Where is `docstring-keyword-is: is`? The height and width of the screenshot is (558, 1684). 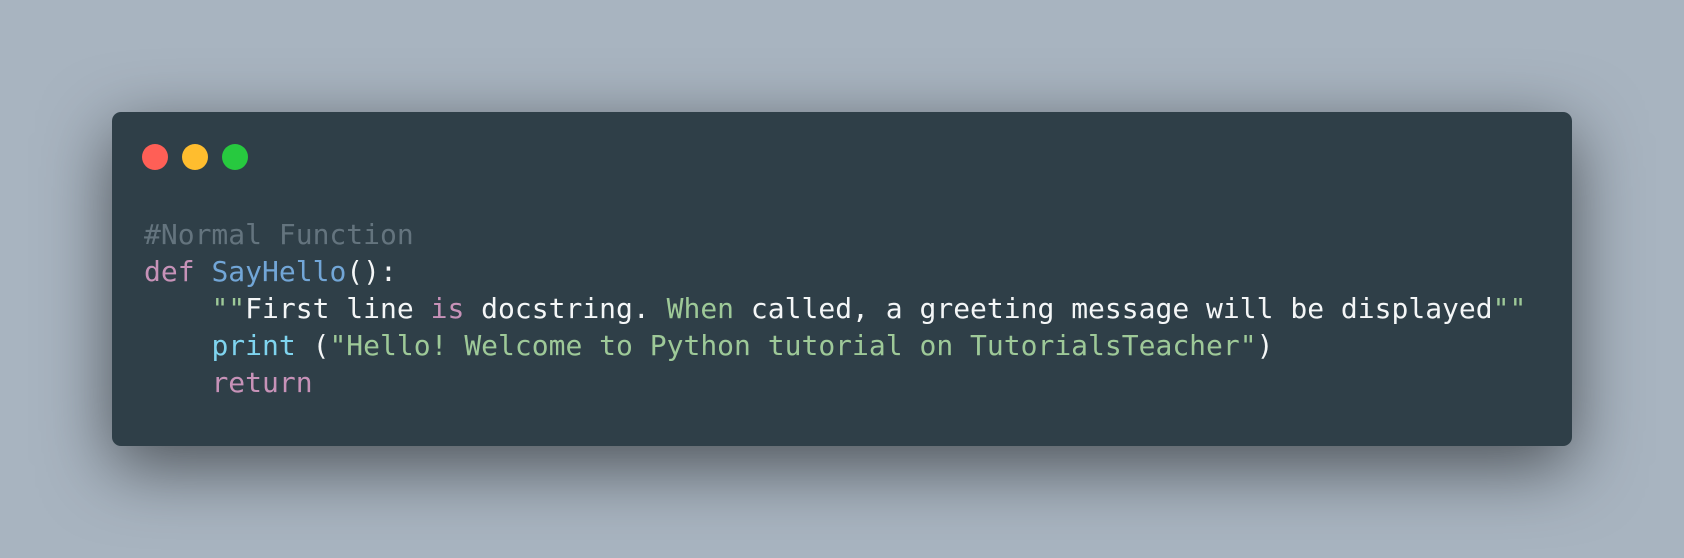 docstring-keyword-is: is is located at coordinates (447, 308).